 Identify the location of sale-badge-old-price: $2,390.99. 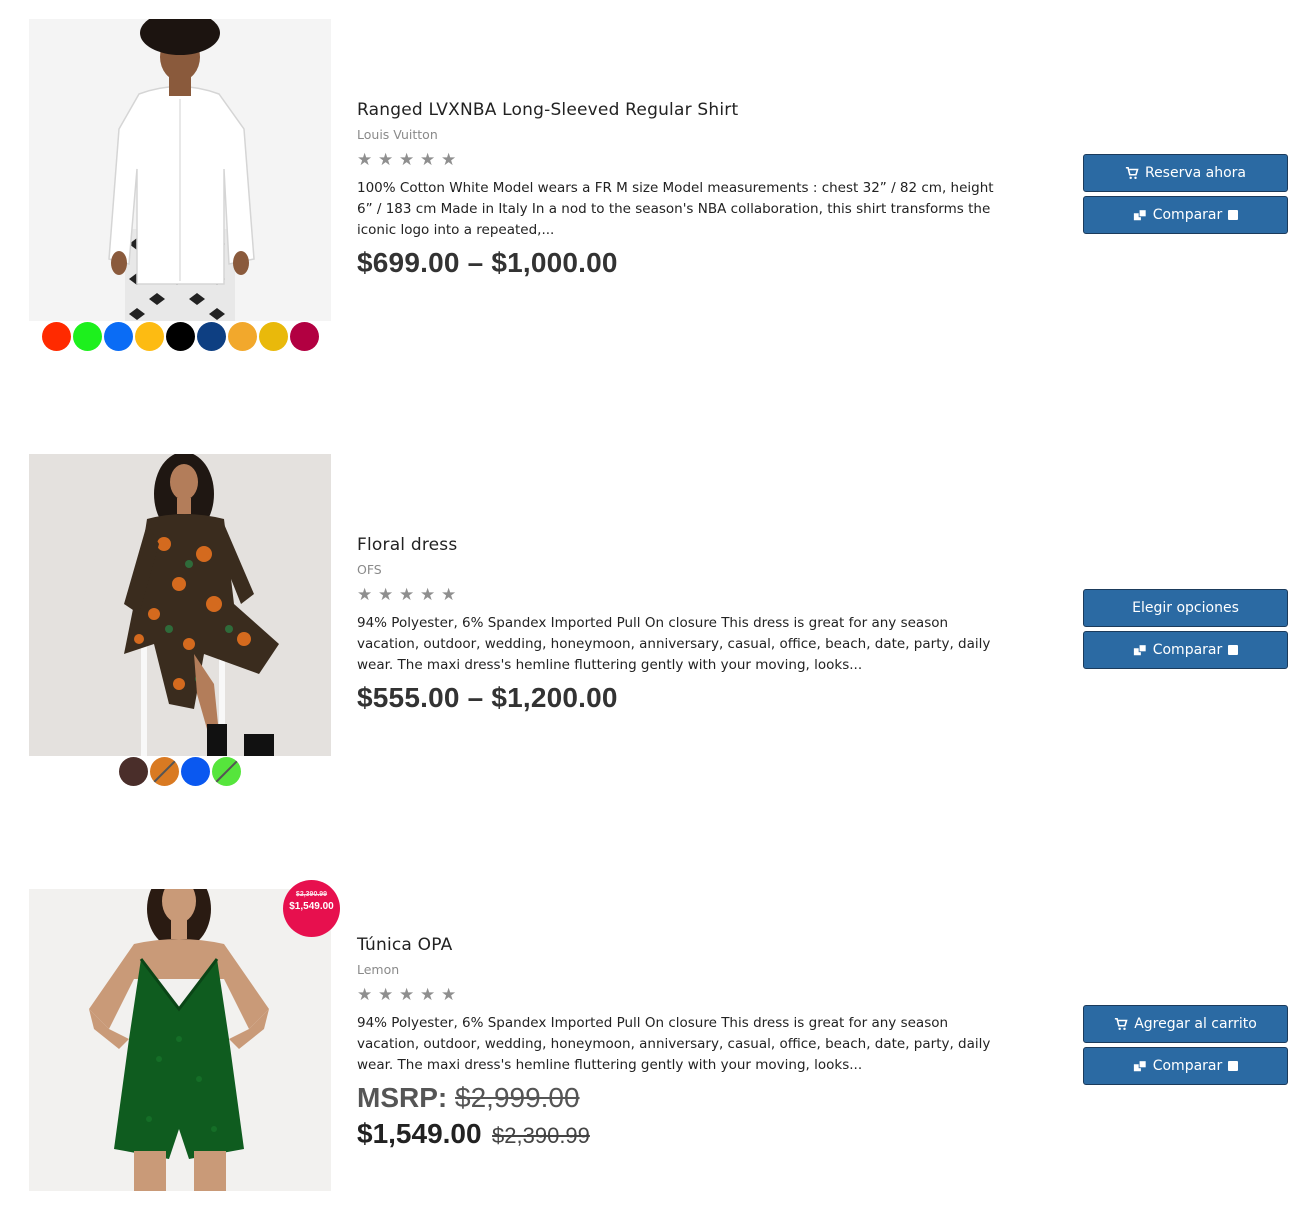
(311, 894).